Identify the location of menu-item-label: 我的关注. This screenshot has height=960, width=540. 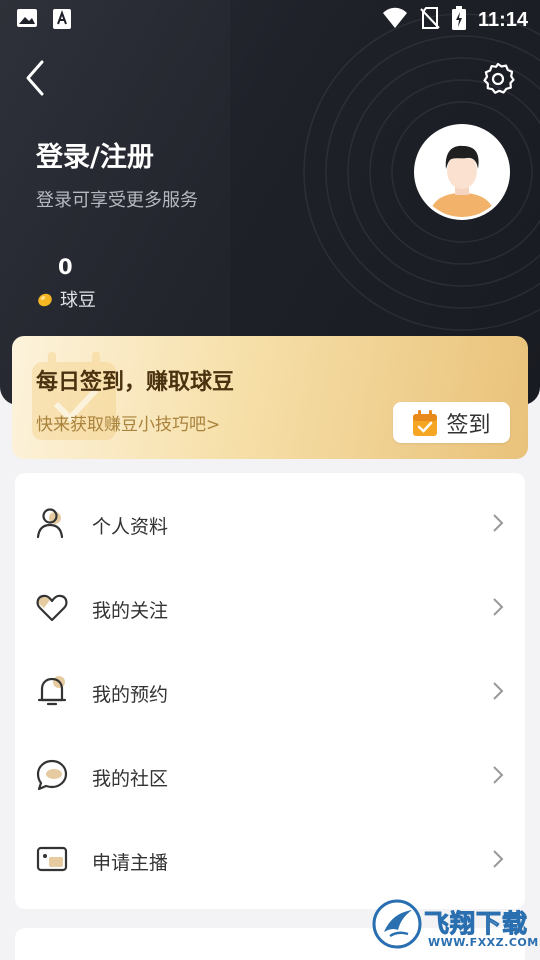
(130, 611).